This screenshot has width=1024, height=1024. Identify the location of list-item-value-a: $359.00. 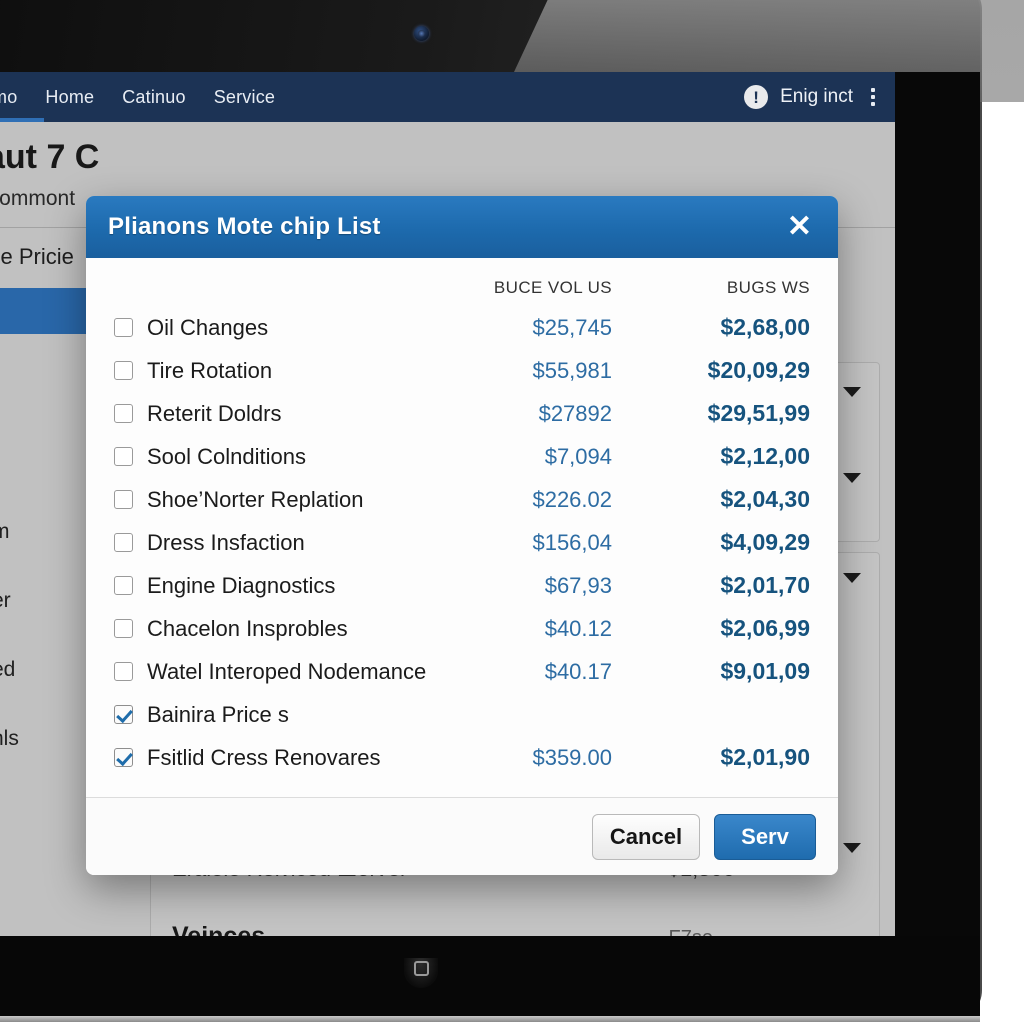
(572, 757).